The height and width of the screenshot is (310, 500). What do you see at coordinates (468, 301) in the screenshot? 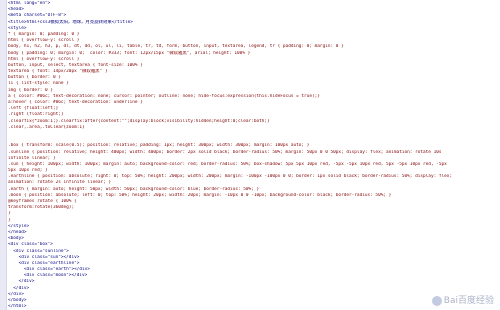
I see `watermark-text: Bai百度经验` at bounding box center [468, 301].